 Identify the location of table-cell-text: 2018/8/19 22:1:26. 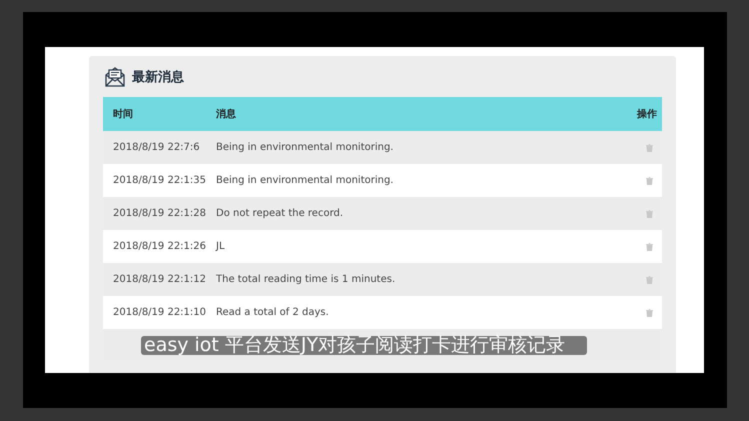
(160, 246).